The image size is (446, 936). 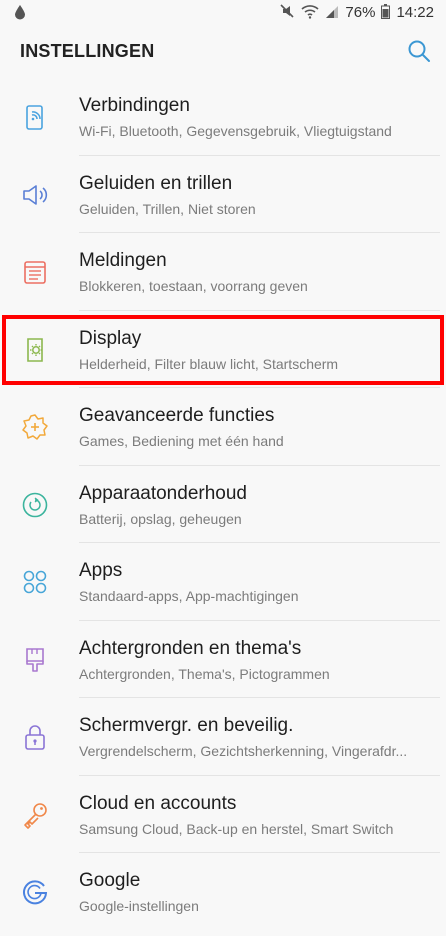 I want to click on battery-icon, so click(x=386, y=12).